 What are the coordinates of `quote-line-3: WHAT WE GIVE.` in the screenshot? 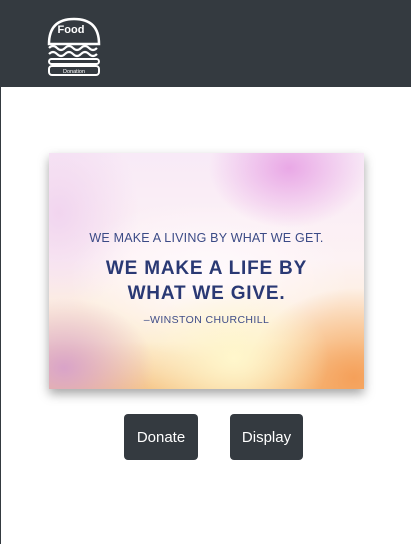 It's located at (206, 293).